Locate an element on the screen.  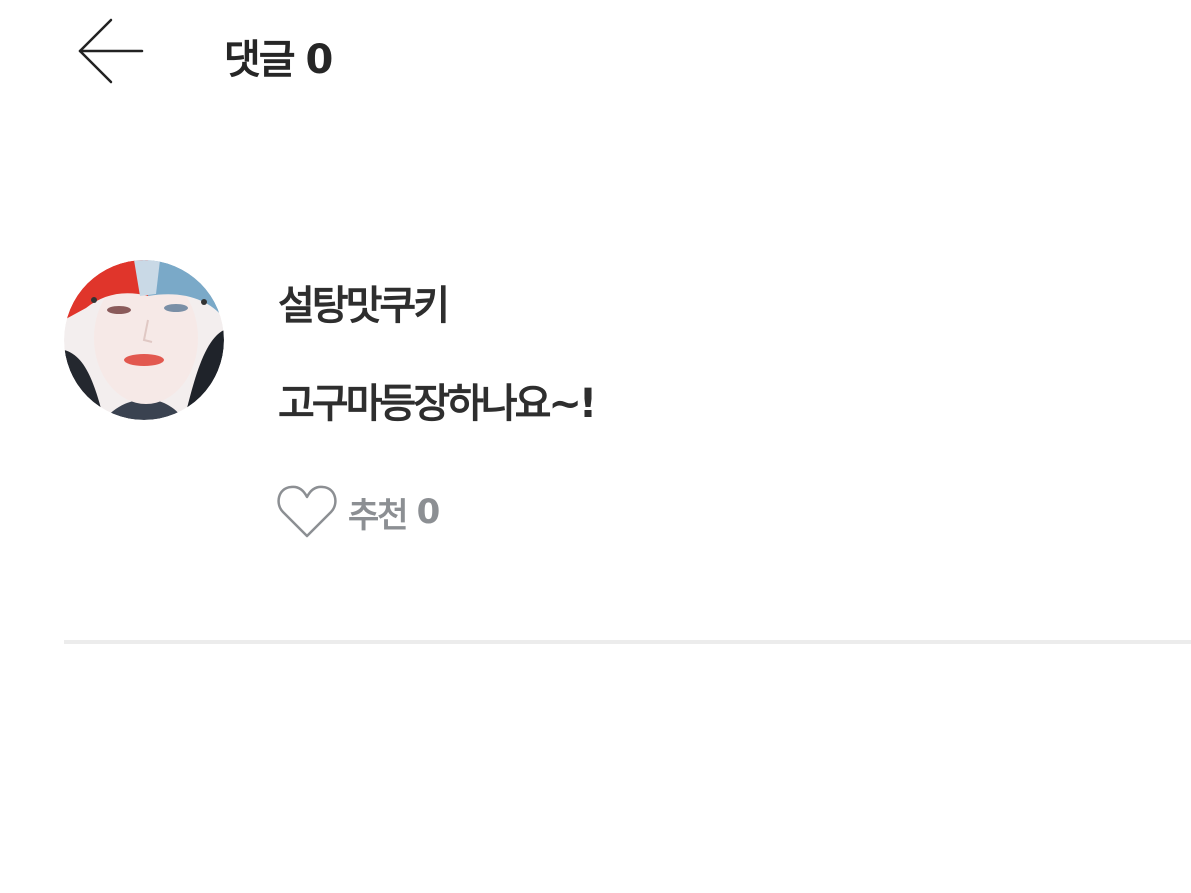
avatar is located at coordinates (144, 340).